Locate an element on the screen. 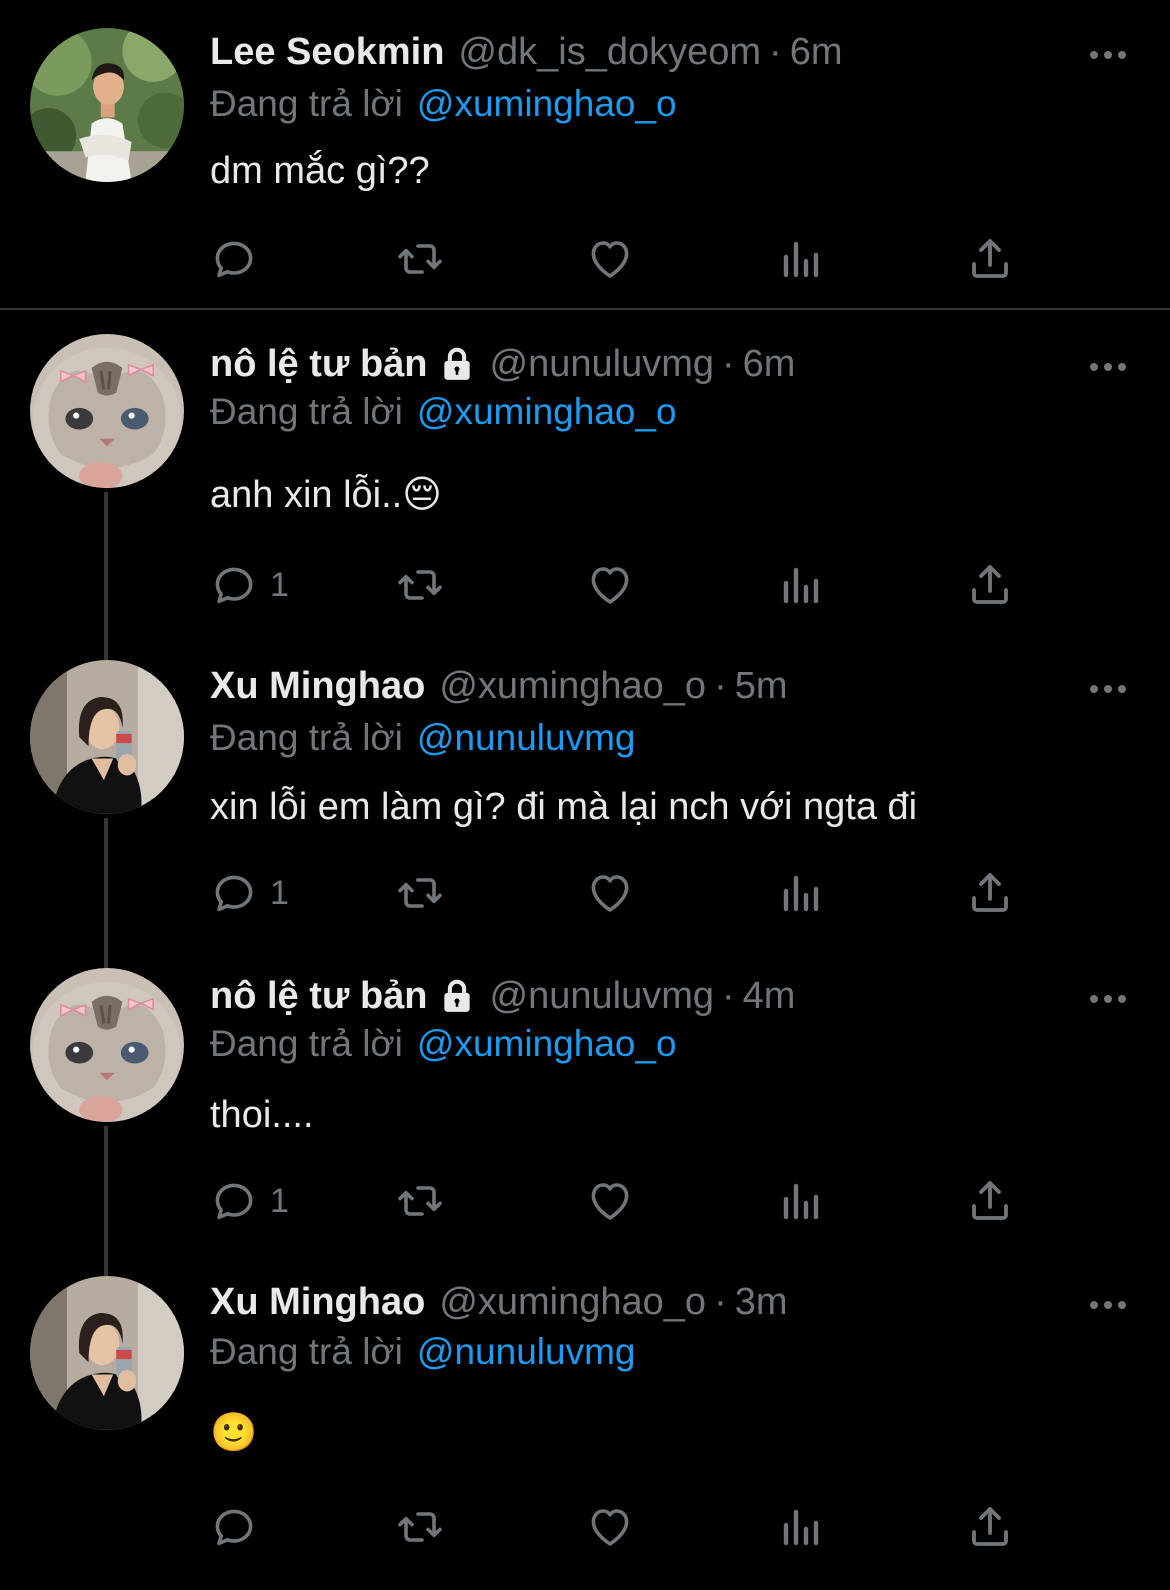 This screenshot has height=1590, width=1170. tweet-text: dm mắc gì?? is located at coordinates (320, 171).